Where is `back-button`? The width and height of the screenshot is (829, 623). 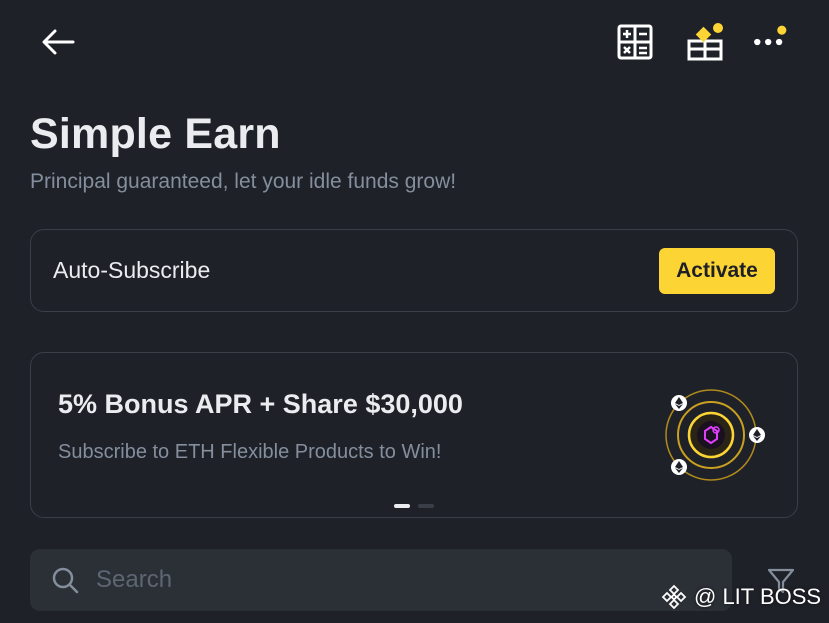 back-button is located at coordinates (58, 42).